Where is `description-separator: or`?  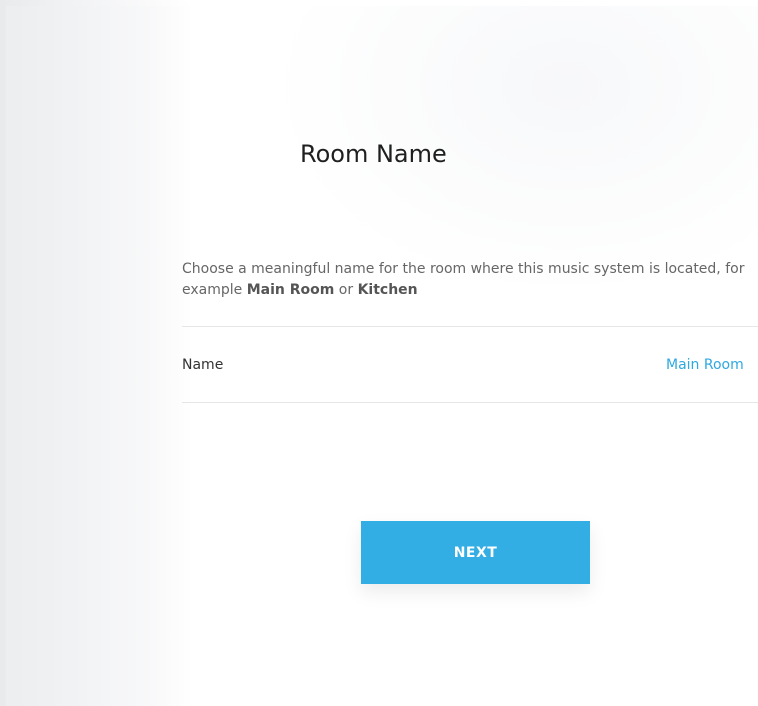 description-separator: or is located at coordinates (346, 290).